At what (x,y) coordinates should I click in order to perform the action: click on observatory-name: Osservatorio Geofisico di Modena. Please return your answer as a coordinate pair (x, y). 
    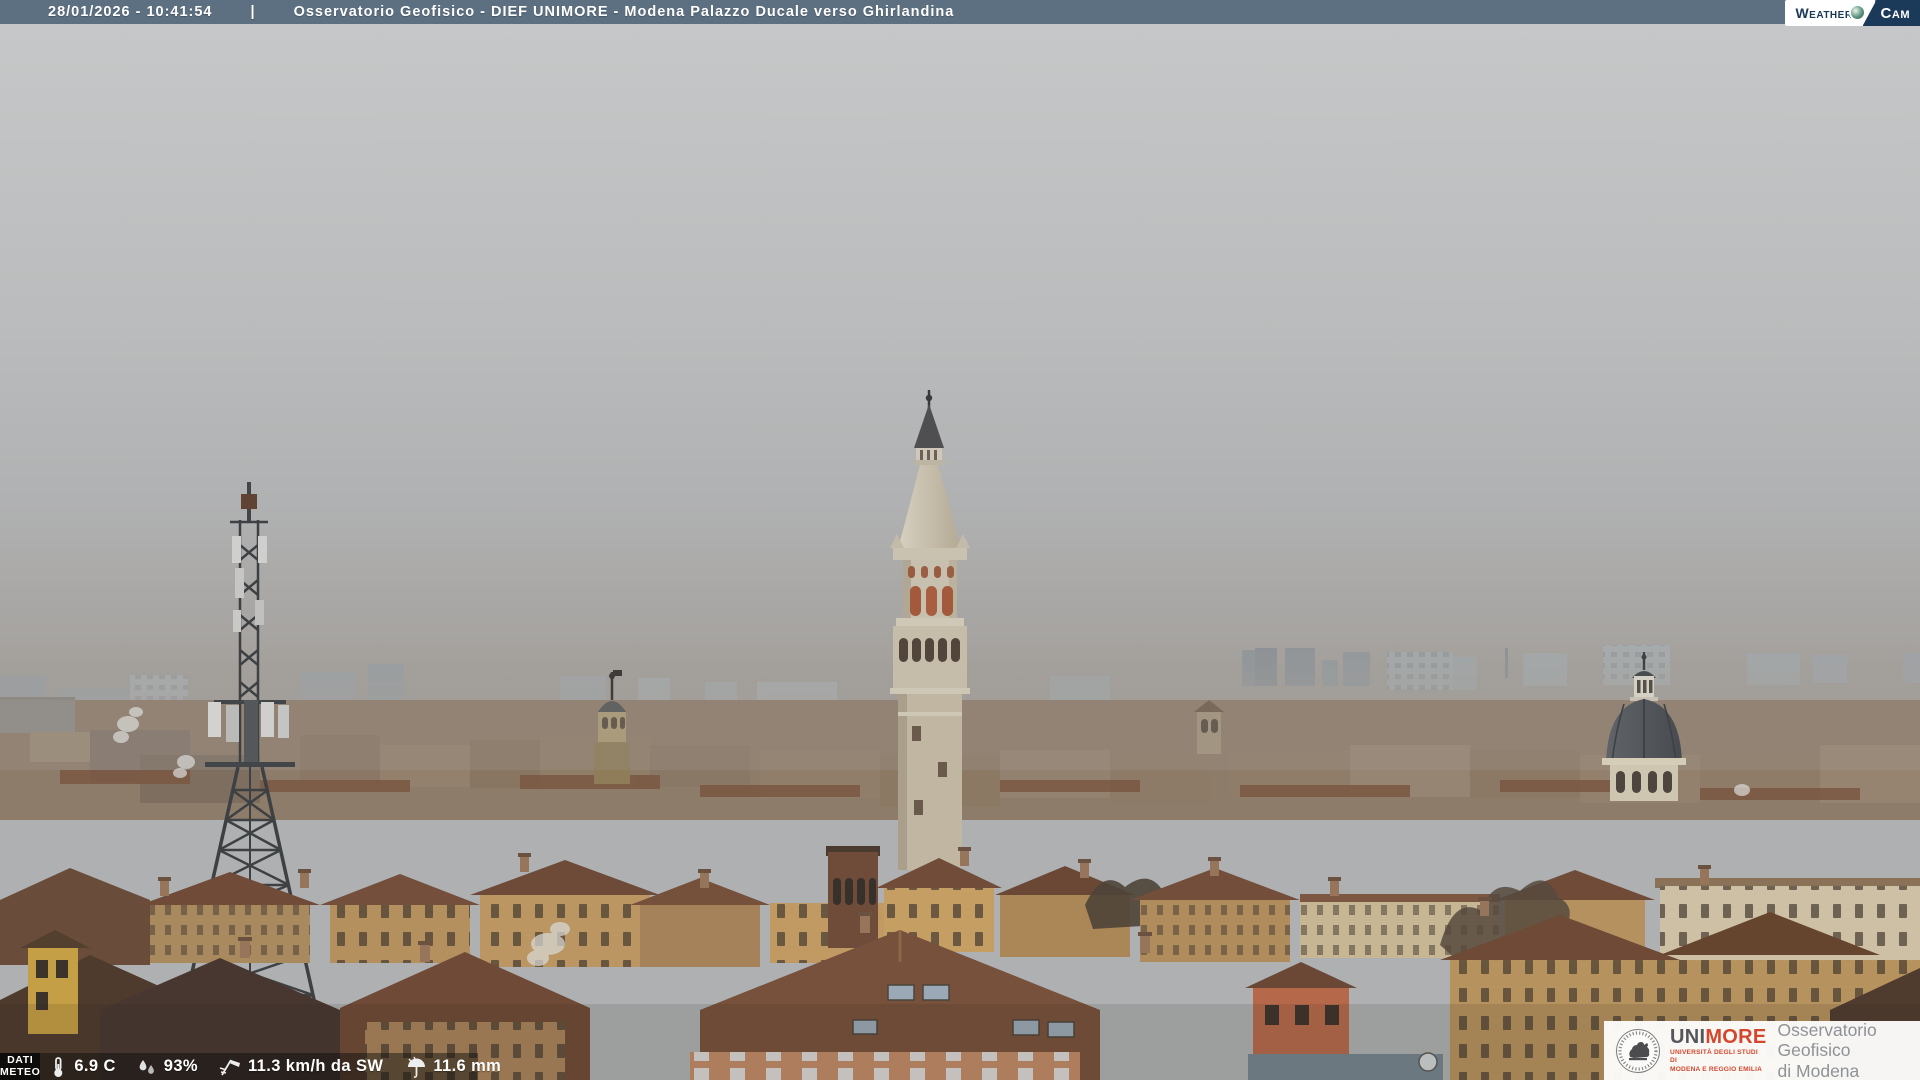
    Looking at the image, I should click on (1827, 1049).